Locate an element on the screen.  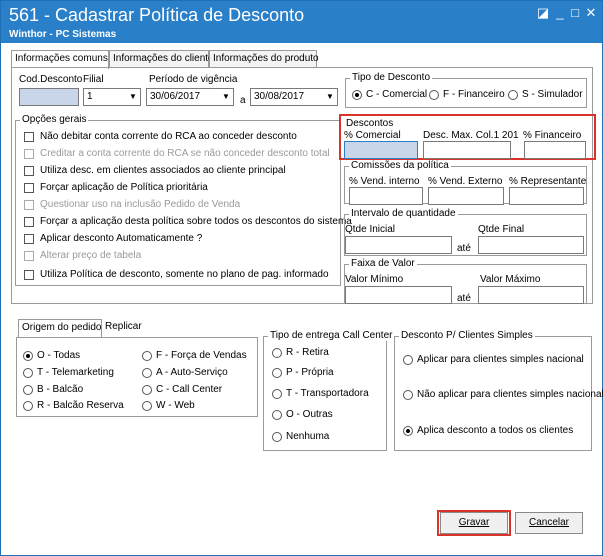
radio-balcao-reserva: R - Balcão Reserva is located at coordinates (73, 407).